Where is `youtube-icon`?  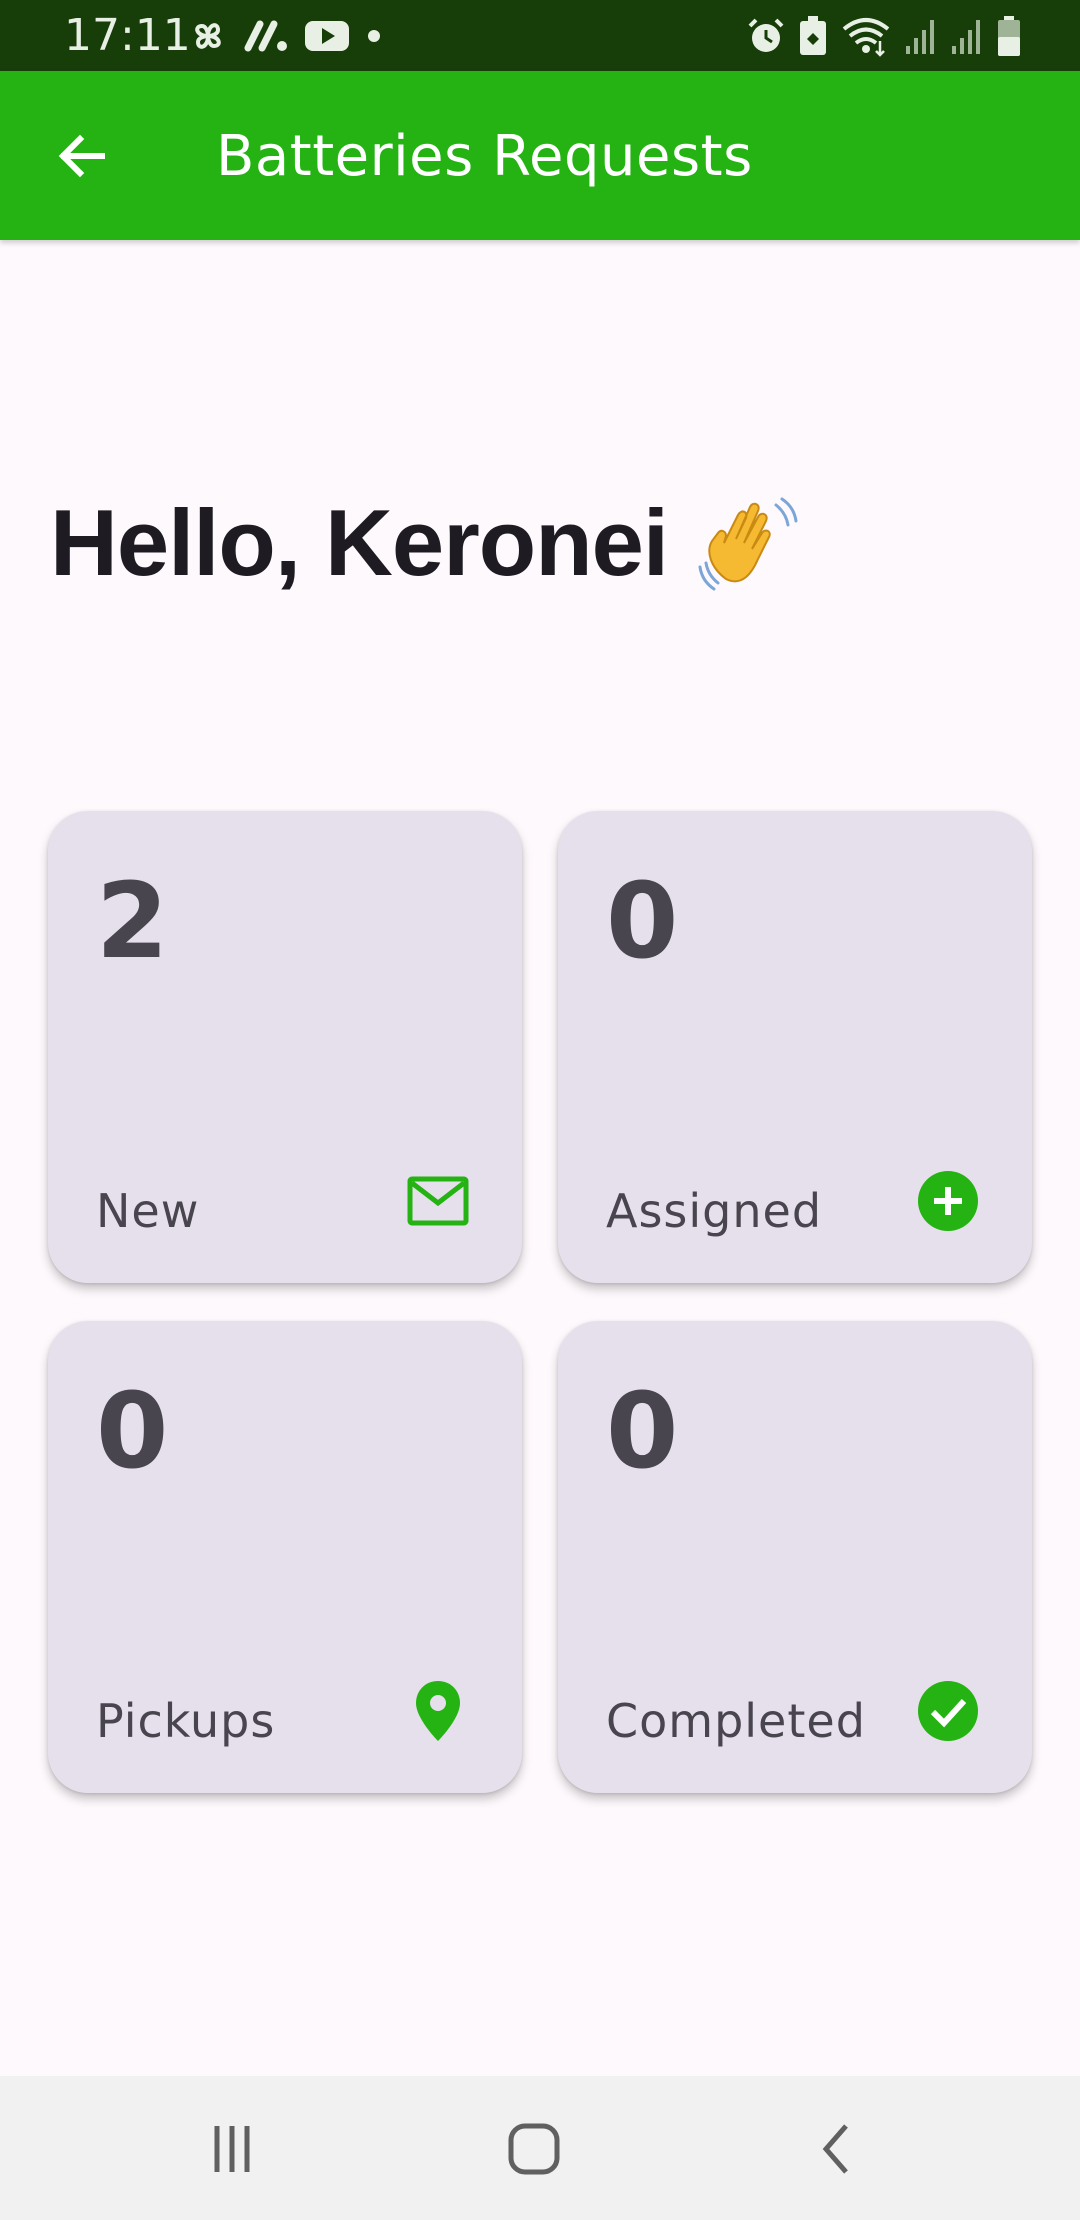
youtube-icon is located at coordinates (327, 36).